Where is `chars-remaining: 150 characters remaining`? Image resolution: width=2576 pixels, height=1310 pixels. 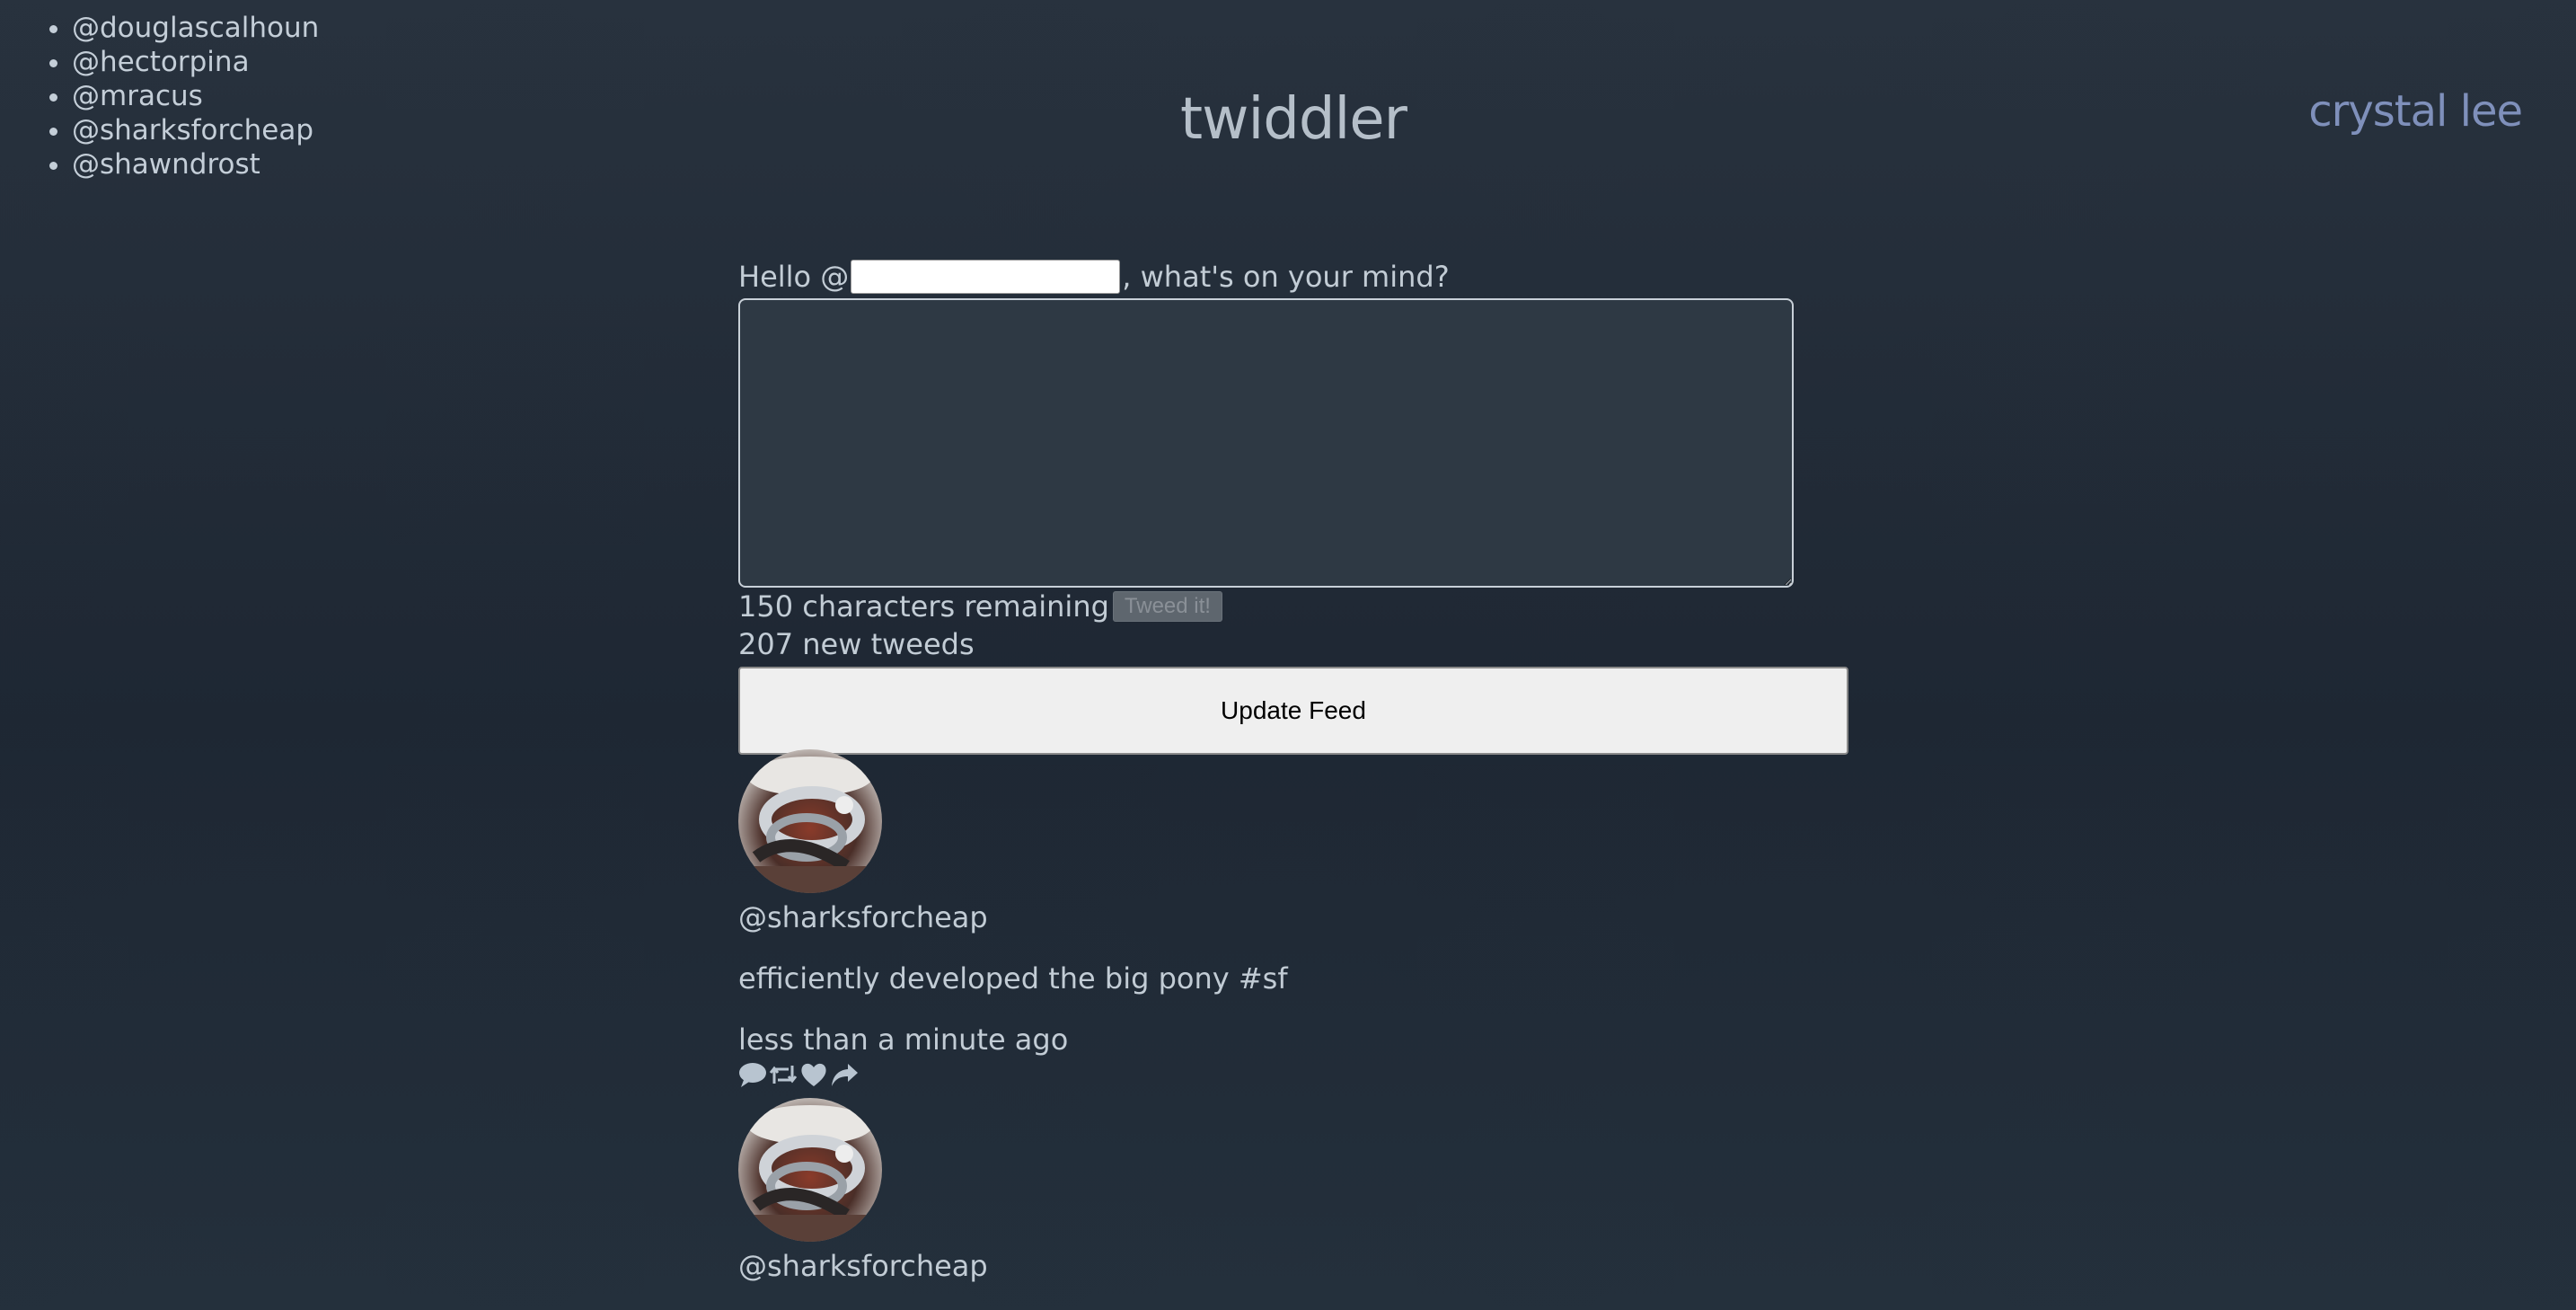 chars-remaining: 150 characters remaining is located at coordinates (923, 606).